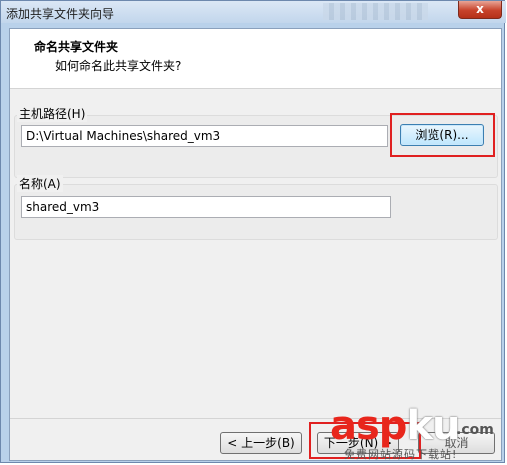 This screenshot has height=465, width=507. I want to click on cancel-button: 取消, so click(456, 443).